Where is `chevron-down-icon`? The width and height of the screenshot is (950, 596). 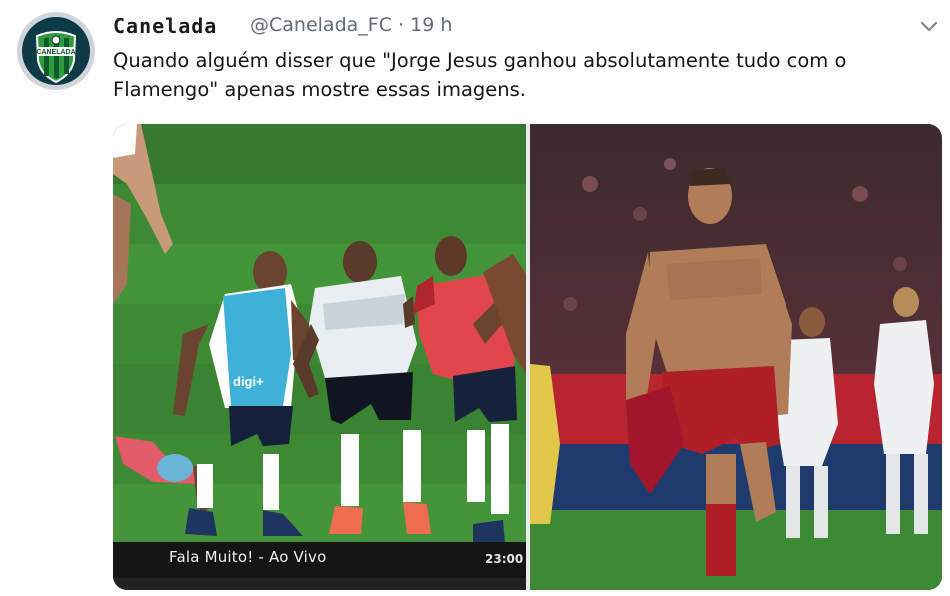 chevron-down-icon is located at coordinates (929, 26).